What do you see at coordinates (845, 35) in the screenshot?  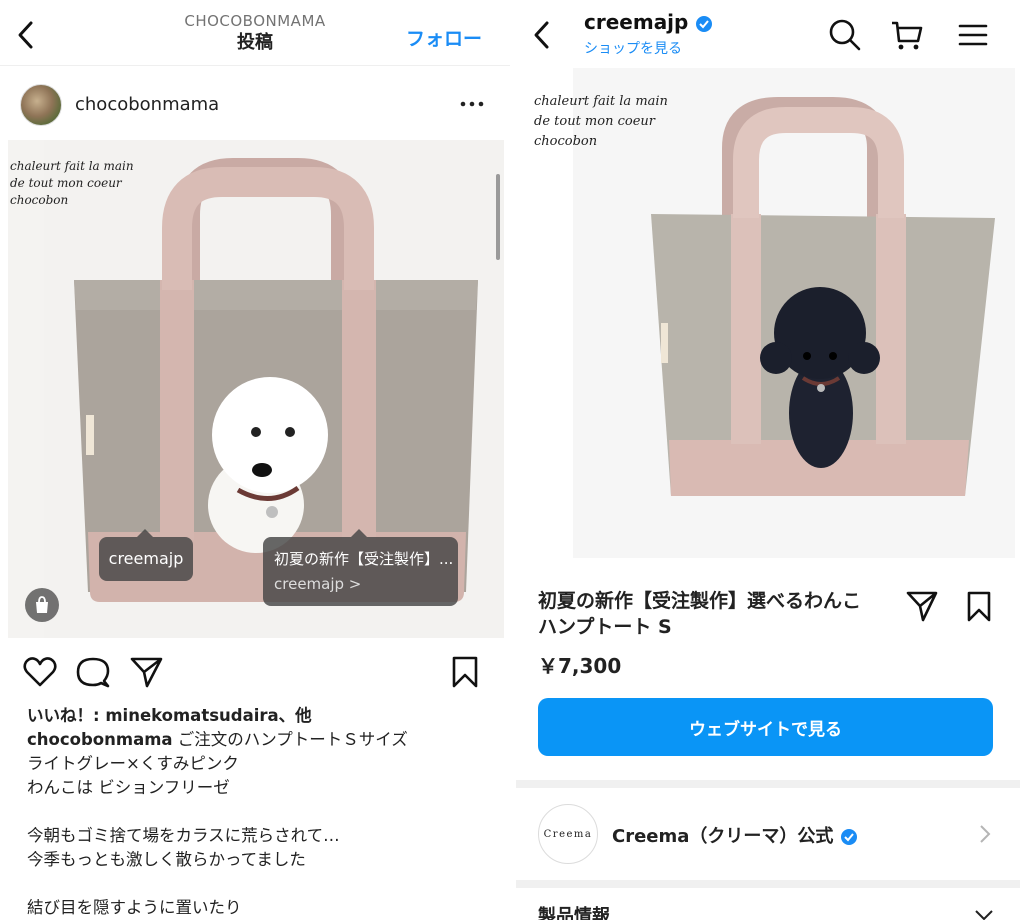 I see `search-icon` at bounding box center [845, 35].